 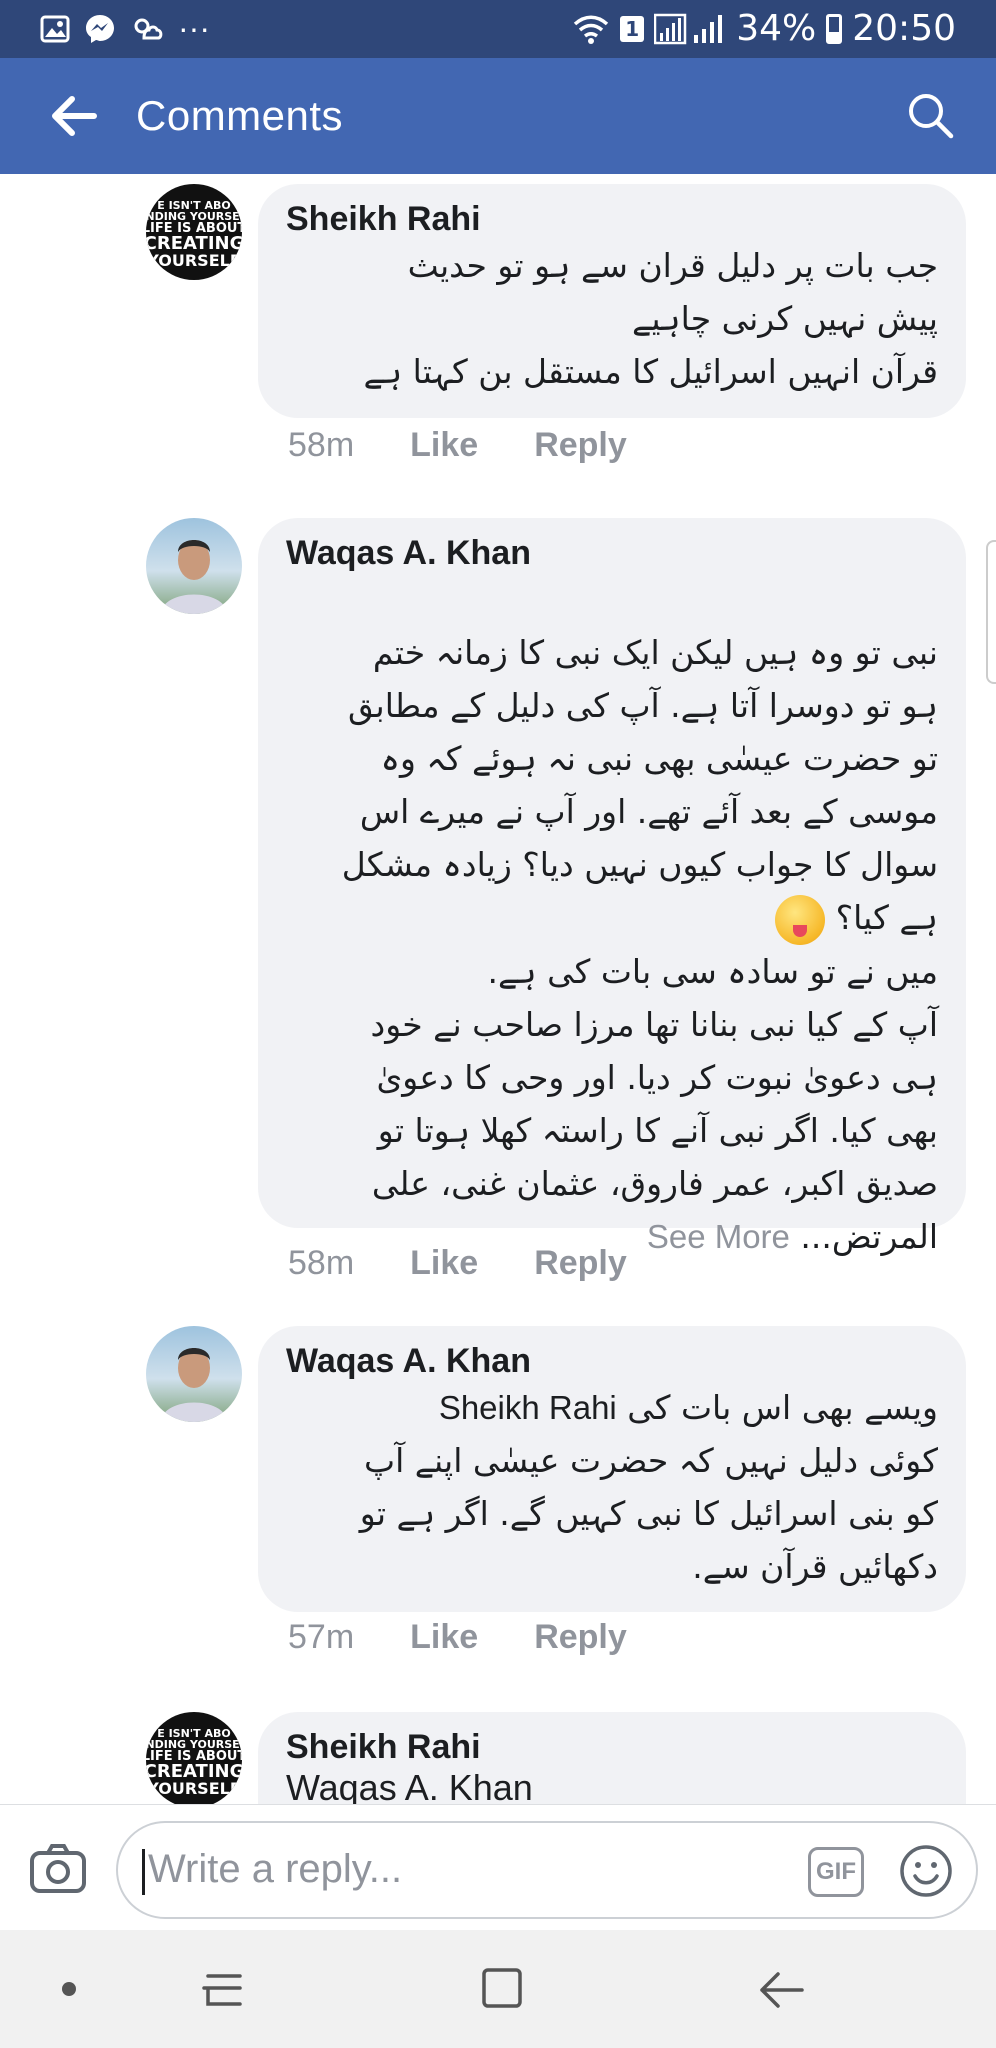 What do you see at coordinates (74, 116) in the screenshot?
I see `back-arrow-icon` at bounding box center [74, 116].